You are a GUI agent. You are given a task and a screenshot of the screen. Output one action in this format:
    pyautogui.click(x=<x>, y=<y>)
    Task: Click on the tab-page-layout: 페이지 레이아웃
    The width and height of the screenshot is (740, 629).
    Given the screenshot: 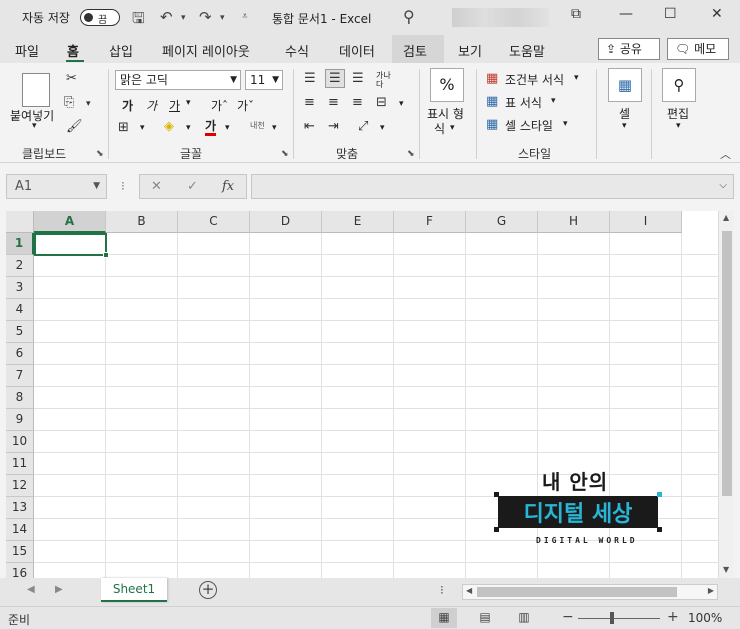 What is the action you would take?
    pyautogui.click(x=206, y=50)
    